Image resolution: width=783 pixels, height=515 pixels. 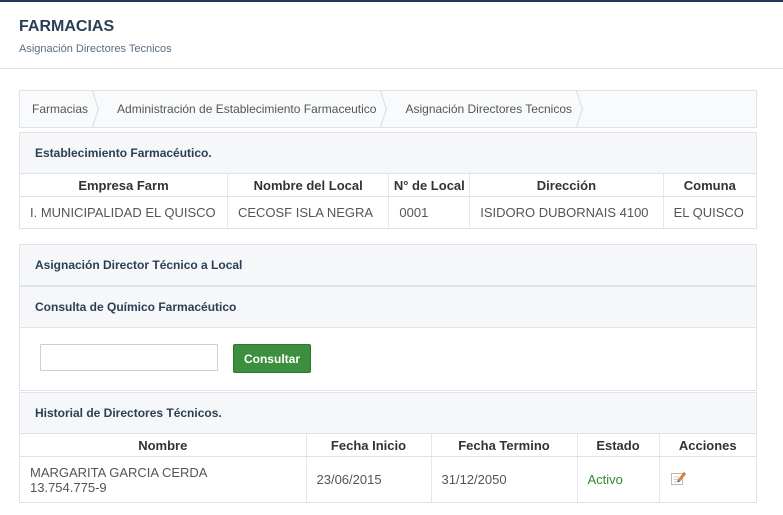 What do you see at coordinates (163, 445) in the screenshot?
I see `column-header: Nombre` at bounding box center [163, 445].